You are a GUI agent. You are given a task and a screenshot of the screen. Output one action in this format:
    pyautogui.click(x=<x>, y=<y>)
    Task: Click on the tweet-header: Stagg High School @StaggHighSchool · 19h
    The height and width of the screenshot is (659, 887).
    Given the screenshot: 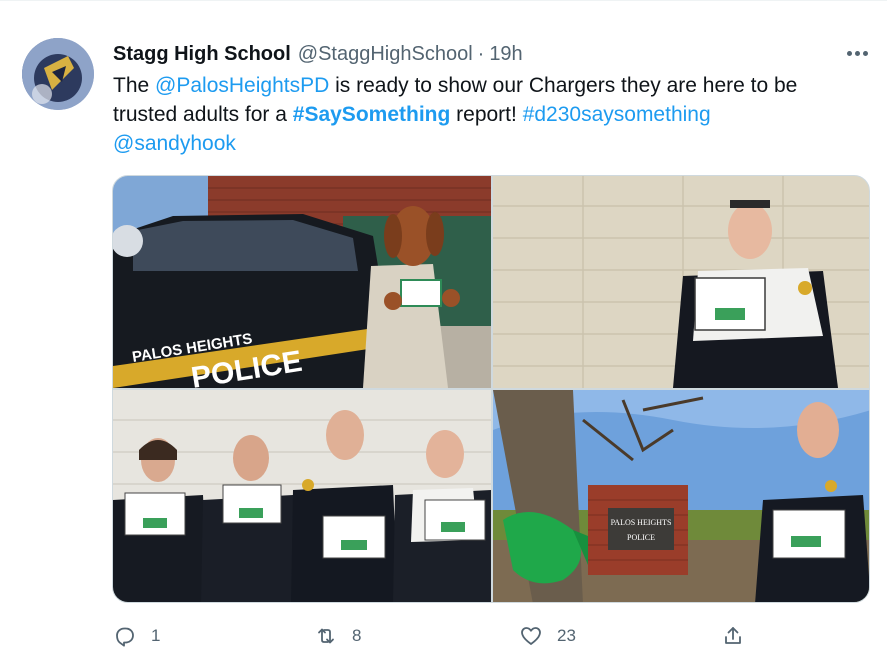 What is the action you would take?
    pyautogui.click(x=318, y=54)
    